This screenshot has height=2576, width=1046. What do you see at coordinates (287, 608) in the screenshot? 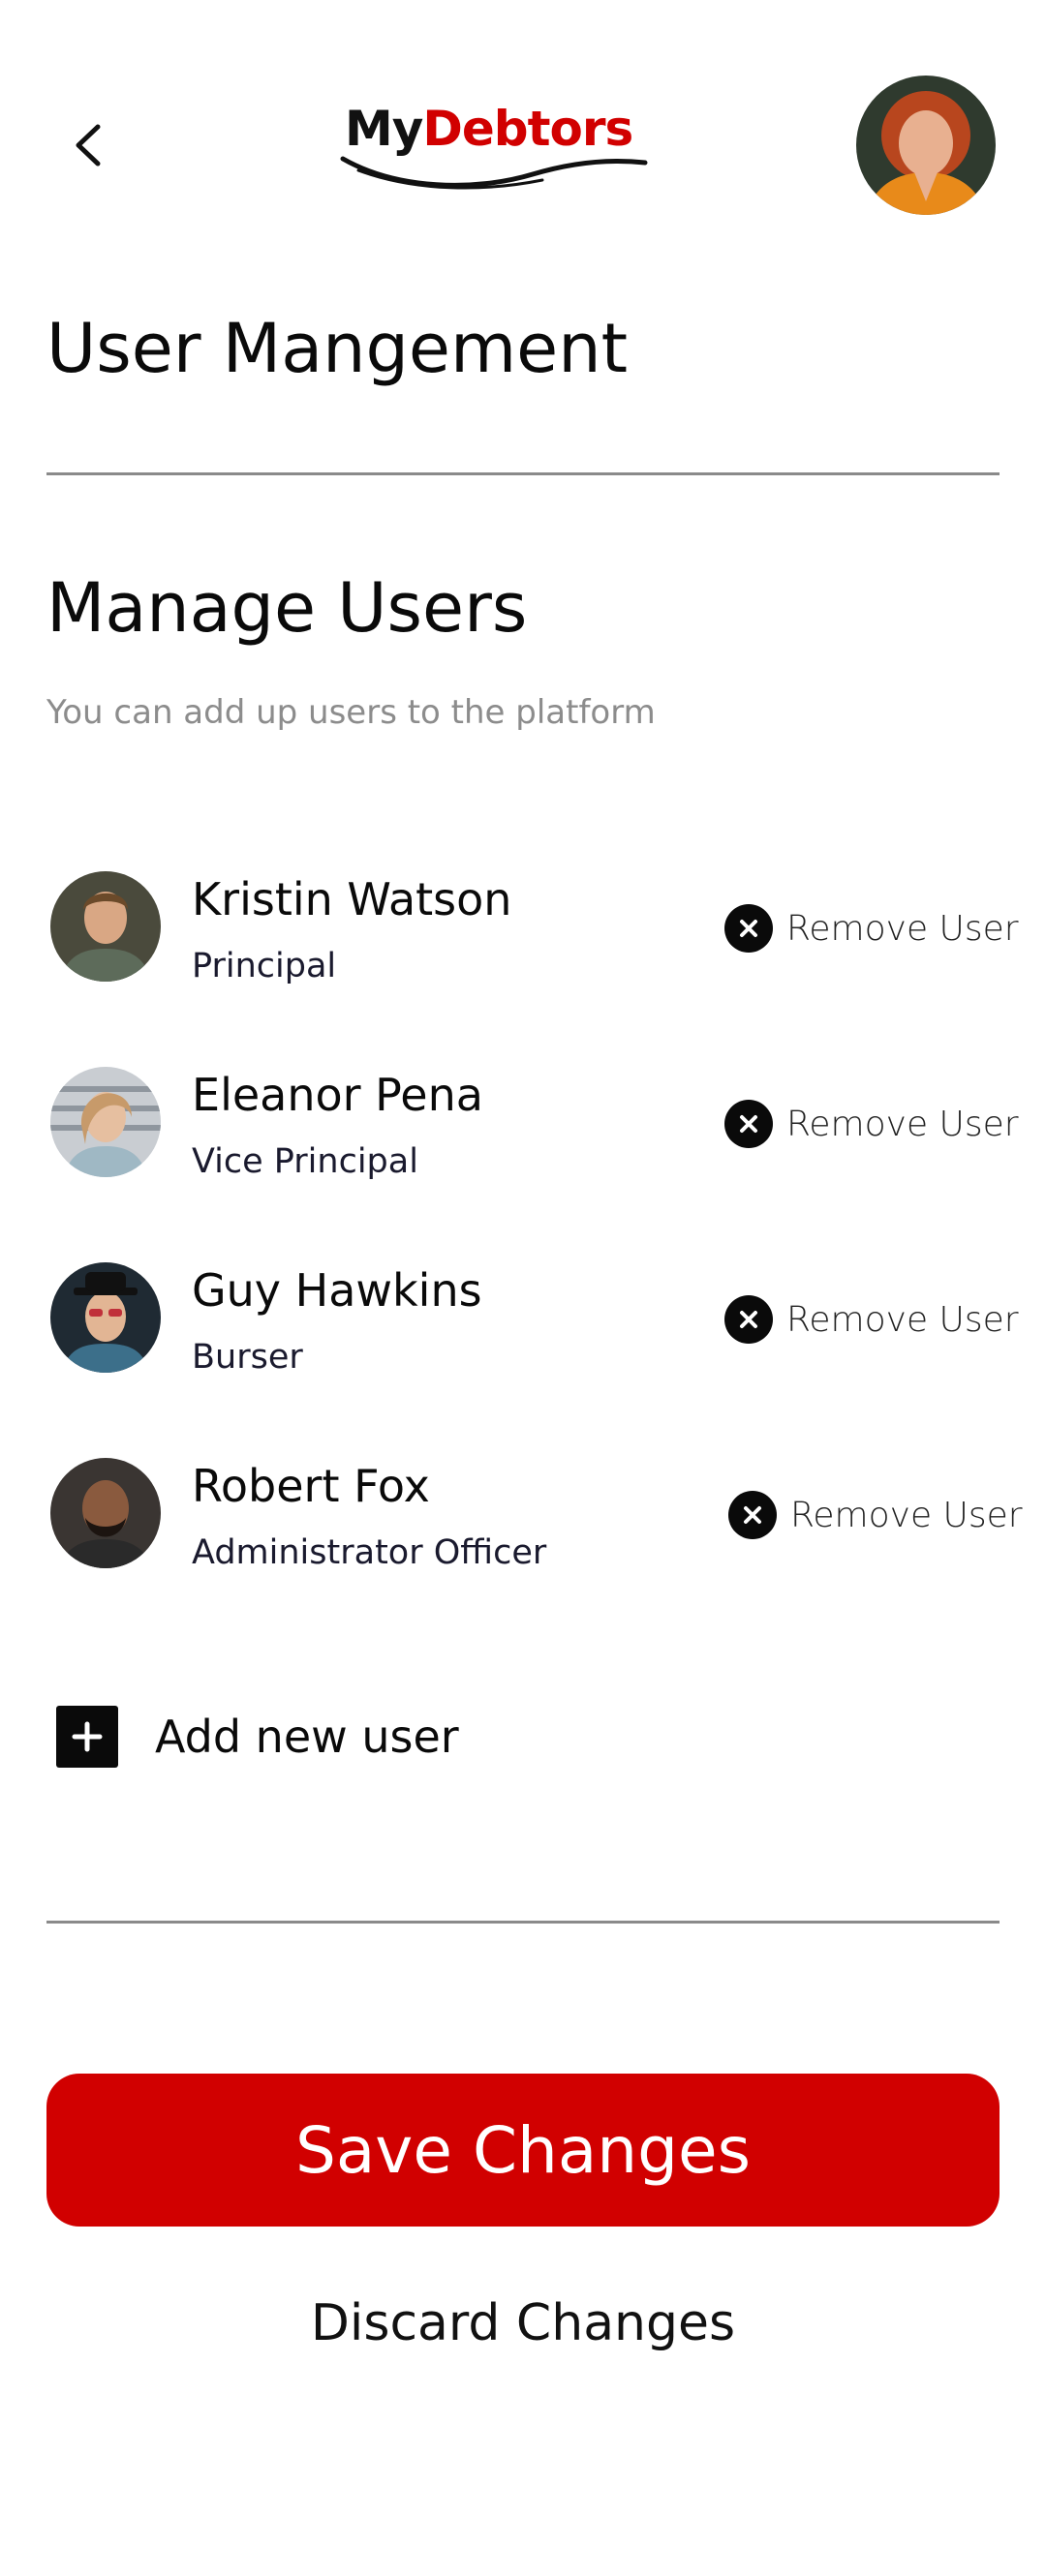
I see `section-title: Manage Users` at bounding box center [287, 608].